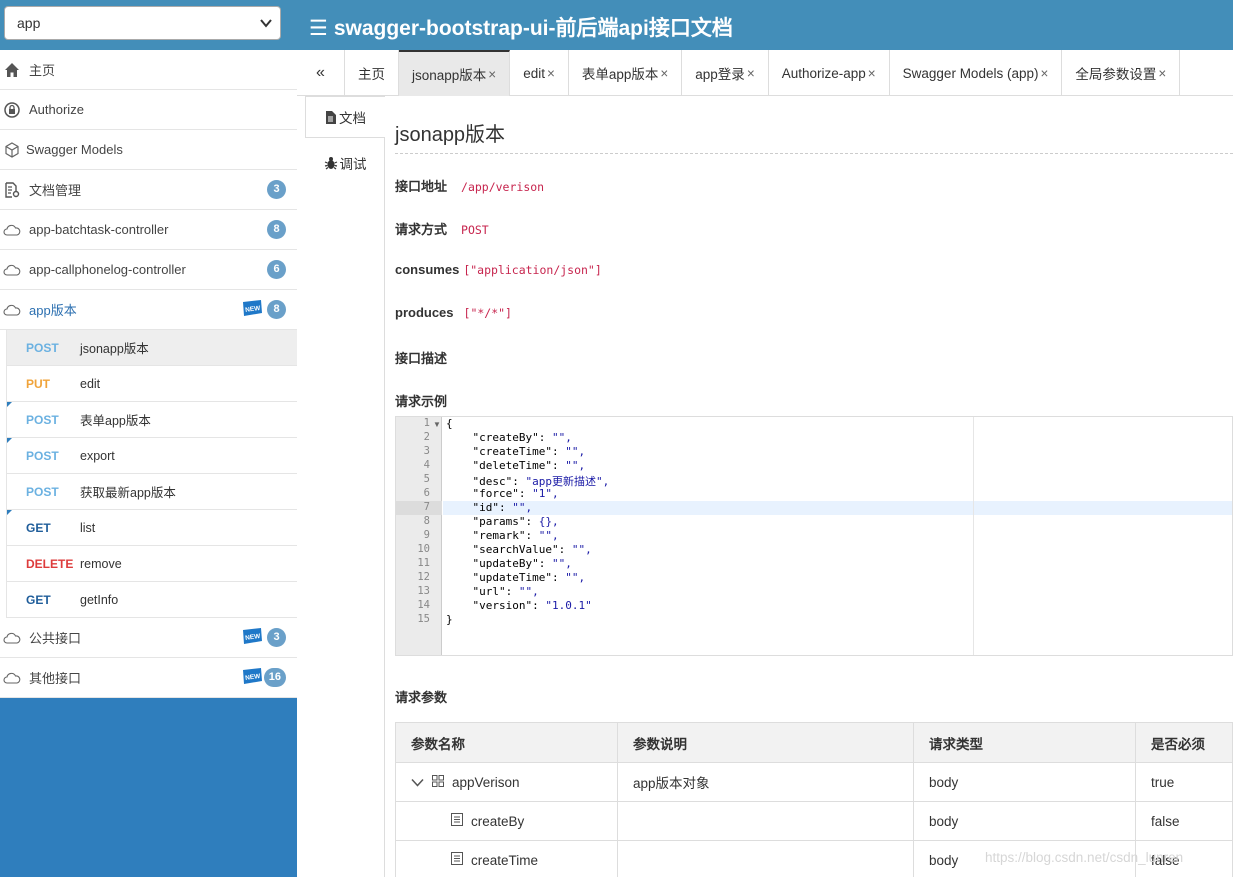  What do you see at coordinates (12, 230) in the screenshot?
I see `cloud-api-icon` at bounding box center [12, 230].